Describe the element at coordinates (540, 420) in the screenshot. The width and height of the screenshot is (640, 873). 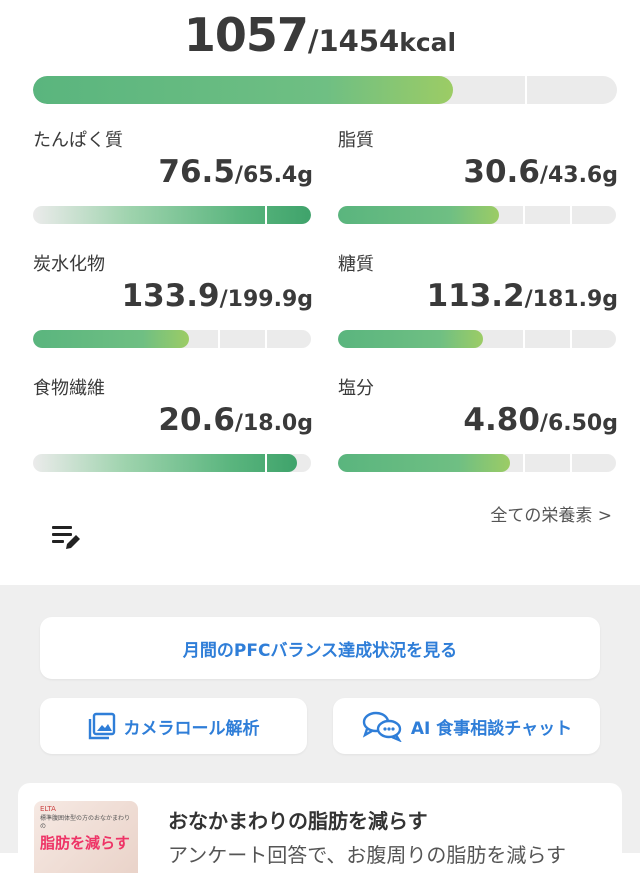
I see `nutrient-value: 4.80/6.50g` at that location.